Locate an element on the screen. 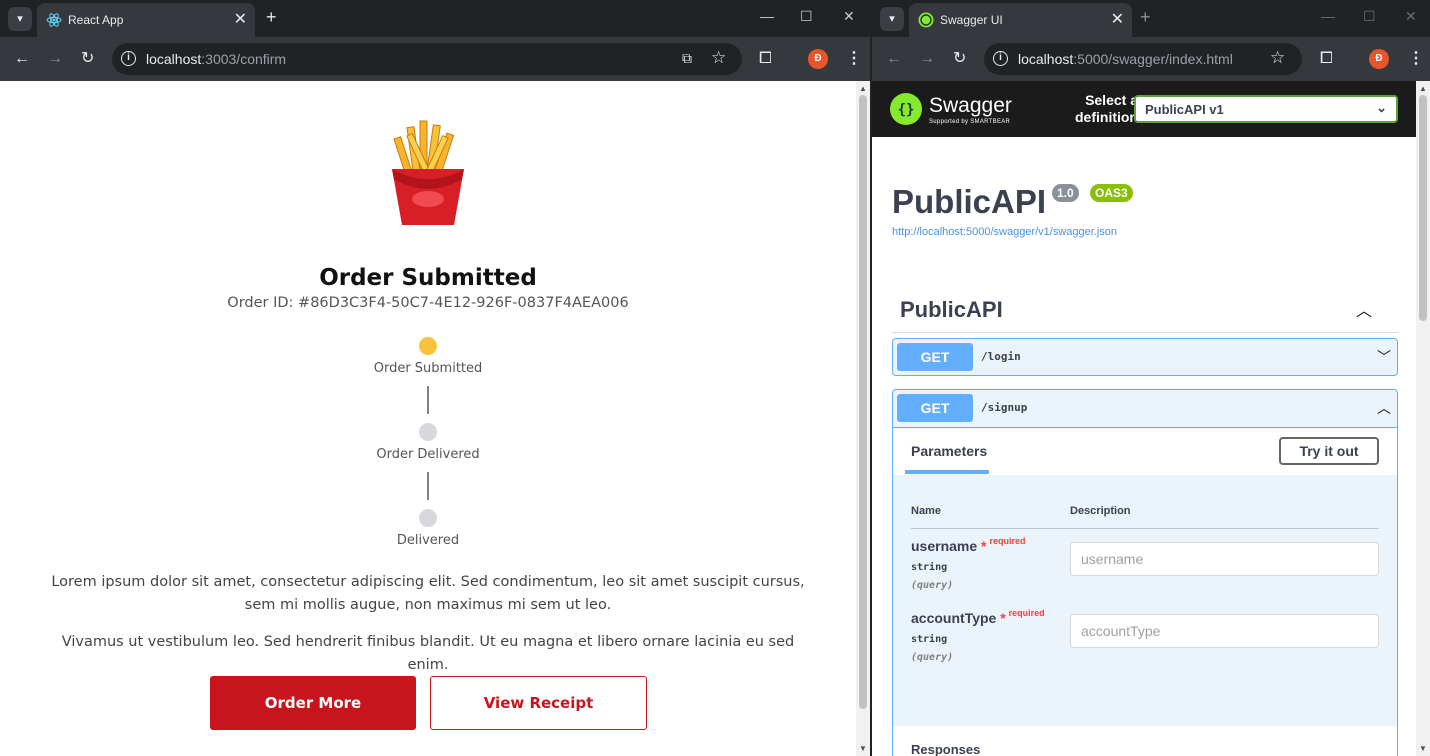  account-type-input: accountType is located at coordinates (1224, 631).